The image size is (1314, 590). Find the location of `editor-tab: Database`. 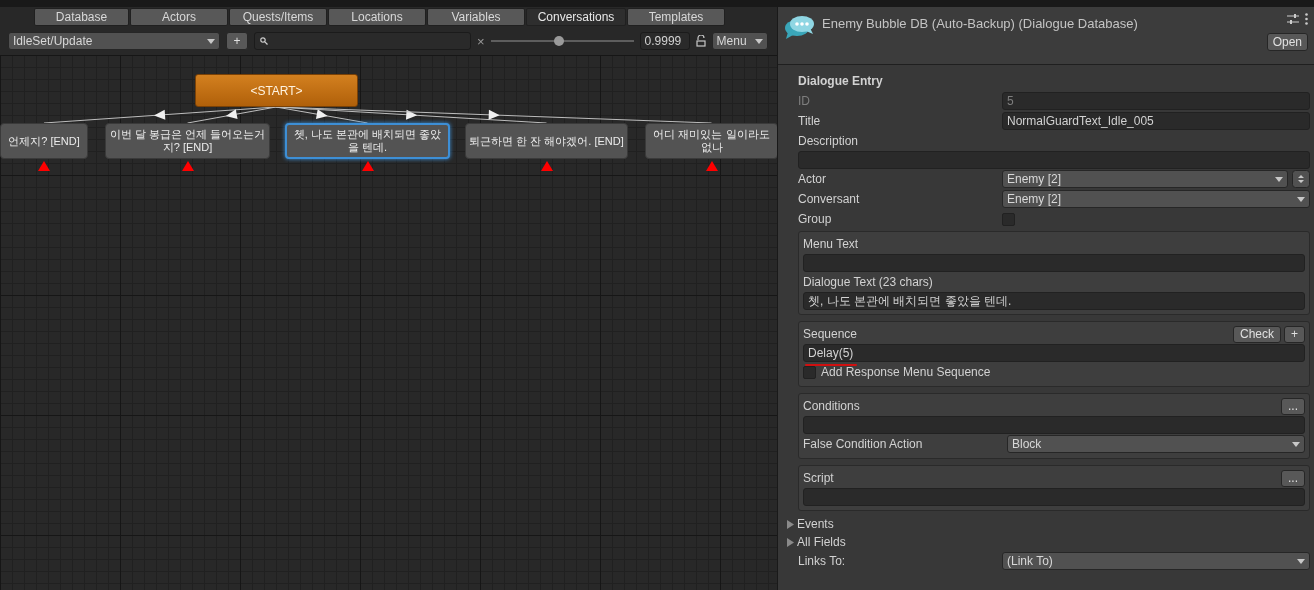

editor-tab: Database is located at coordinates (81, 17).